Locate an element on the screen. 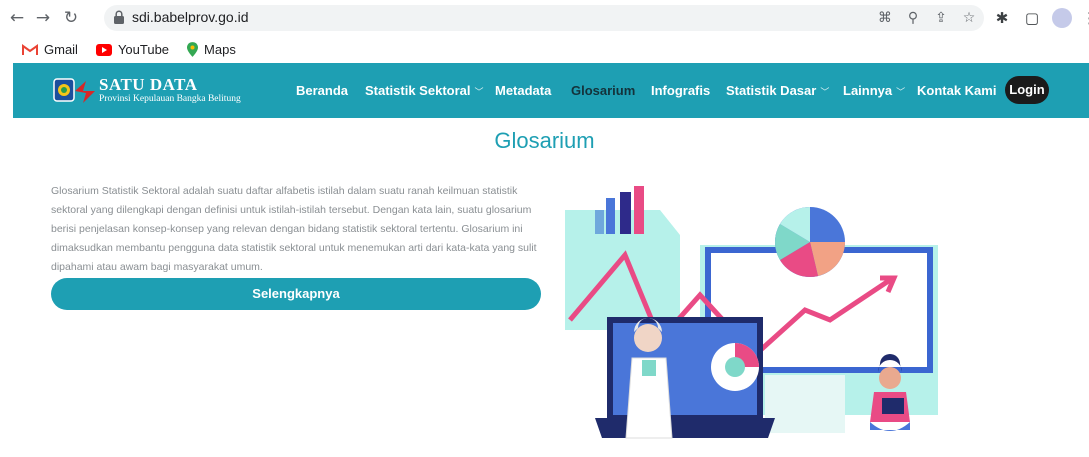 The width and height of the screenshot is (1089, 457). share-icon: ⇪ is located at coordinates (941, 18).